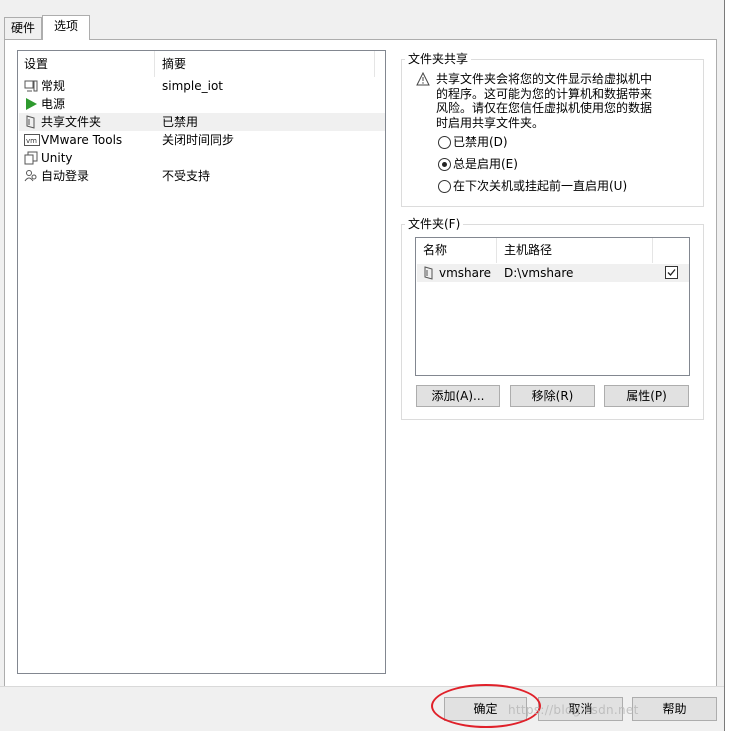  Describe the element at coordinates (270, 64) in the screenshot. I see `summary-header: 摘要` at that location.